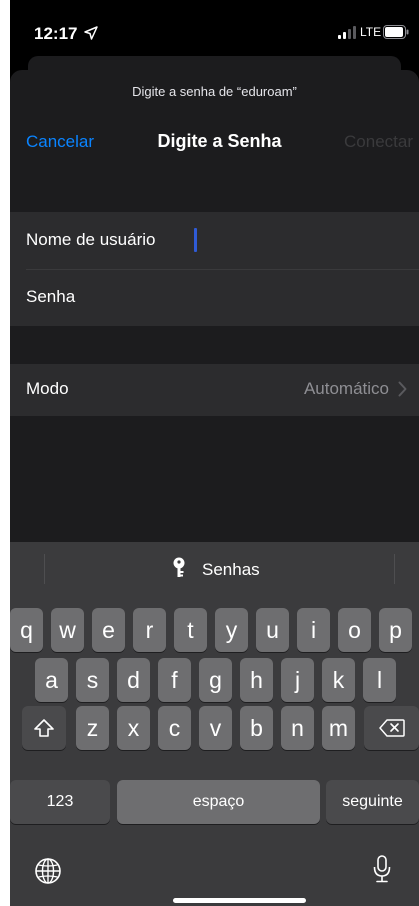  Describe the element at coordinates (402, 389) in the screenshot. I see `chevron-right-icon` at that location.